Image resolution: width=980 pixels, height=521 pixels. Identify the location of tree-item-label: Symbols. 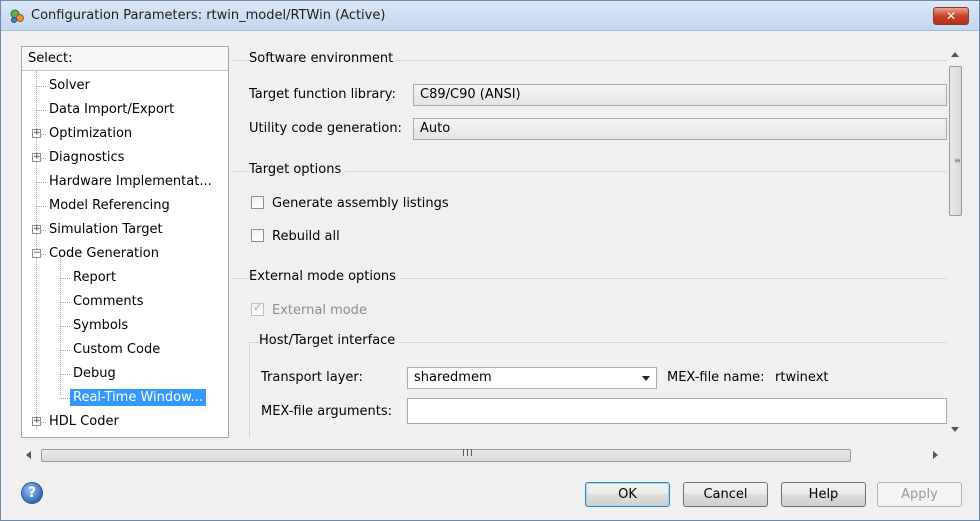
(101, 325).